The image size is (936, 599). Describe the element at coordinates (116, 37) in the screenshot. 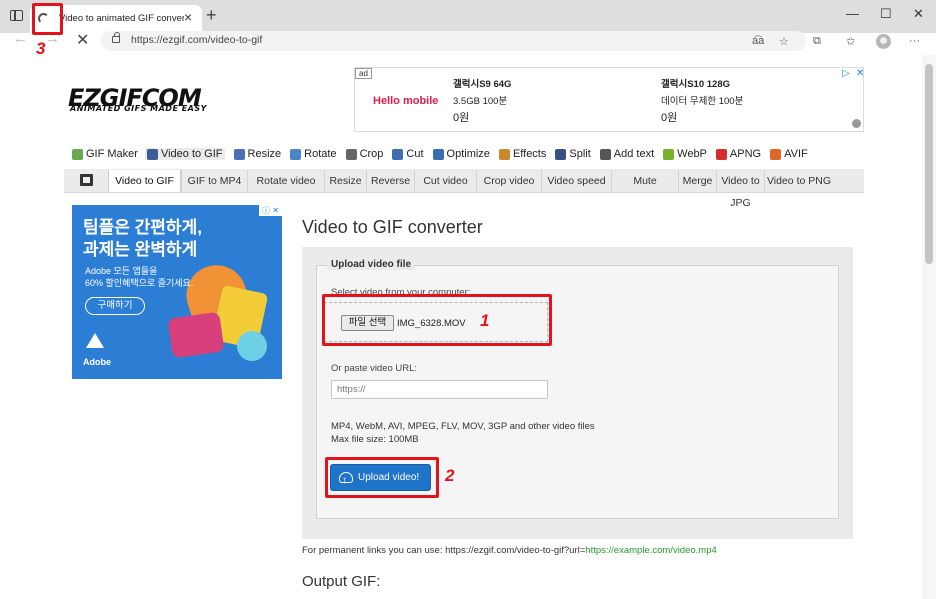

I see `lock-icon` at that location.